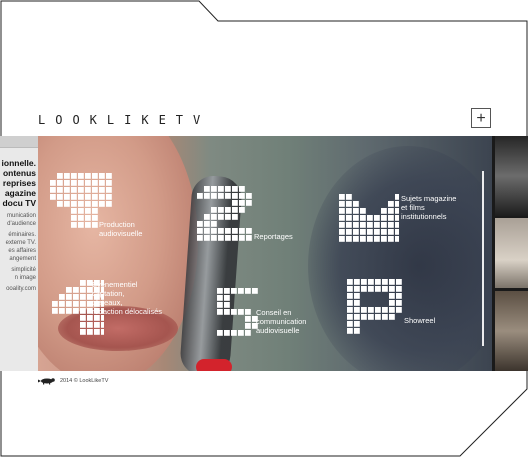 This screenshot has height=457, width=528. Describe the element at coordinates (483, 258) in the screenshot. I see `scrollbar` at that location.